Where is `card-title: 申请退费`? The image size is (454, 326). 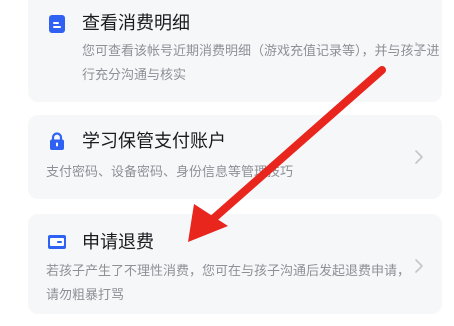 card-title: 申请退费 is located at coordinates (118, 242).